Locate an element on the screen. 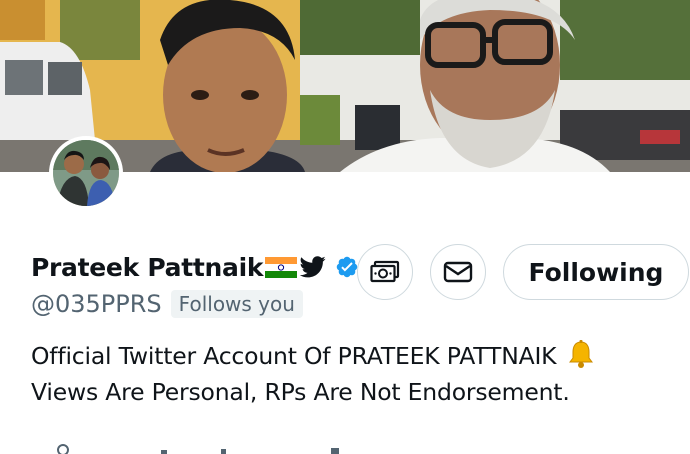 The height and width of the screenshot is (454, 690). avatar-photo is located at coordinates (86, 173).